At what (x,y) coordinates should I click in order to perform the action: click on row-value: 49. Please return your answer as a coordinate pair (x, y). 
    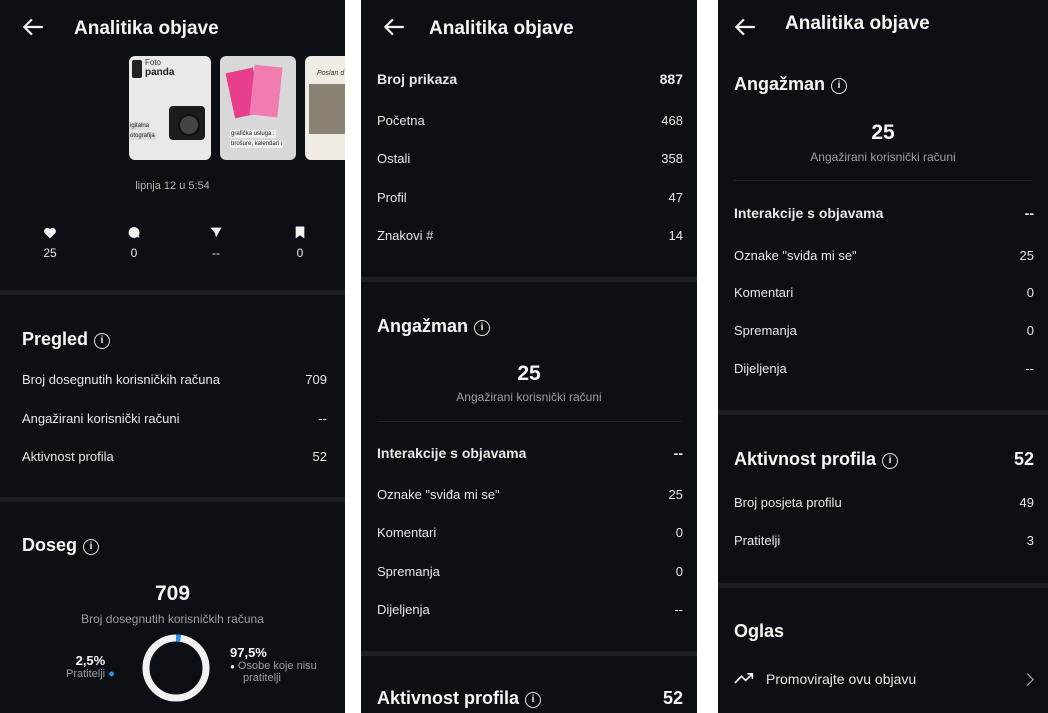
    Looking at the image, I should click on (1026, 502).